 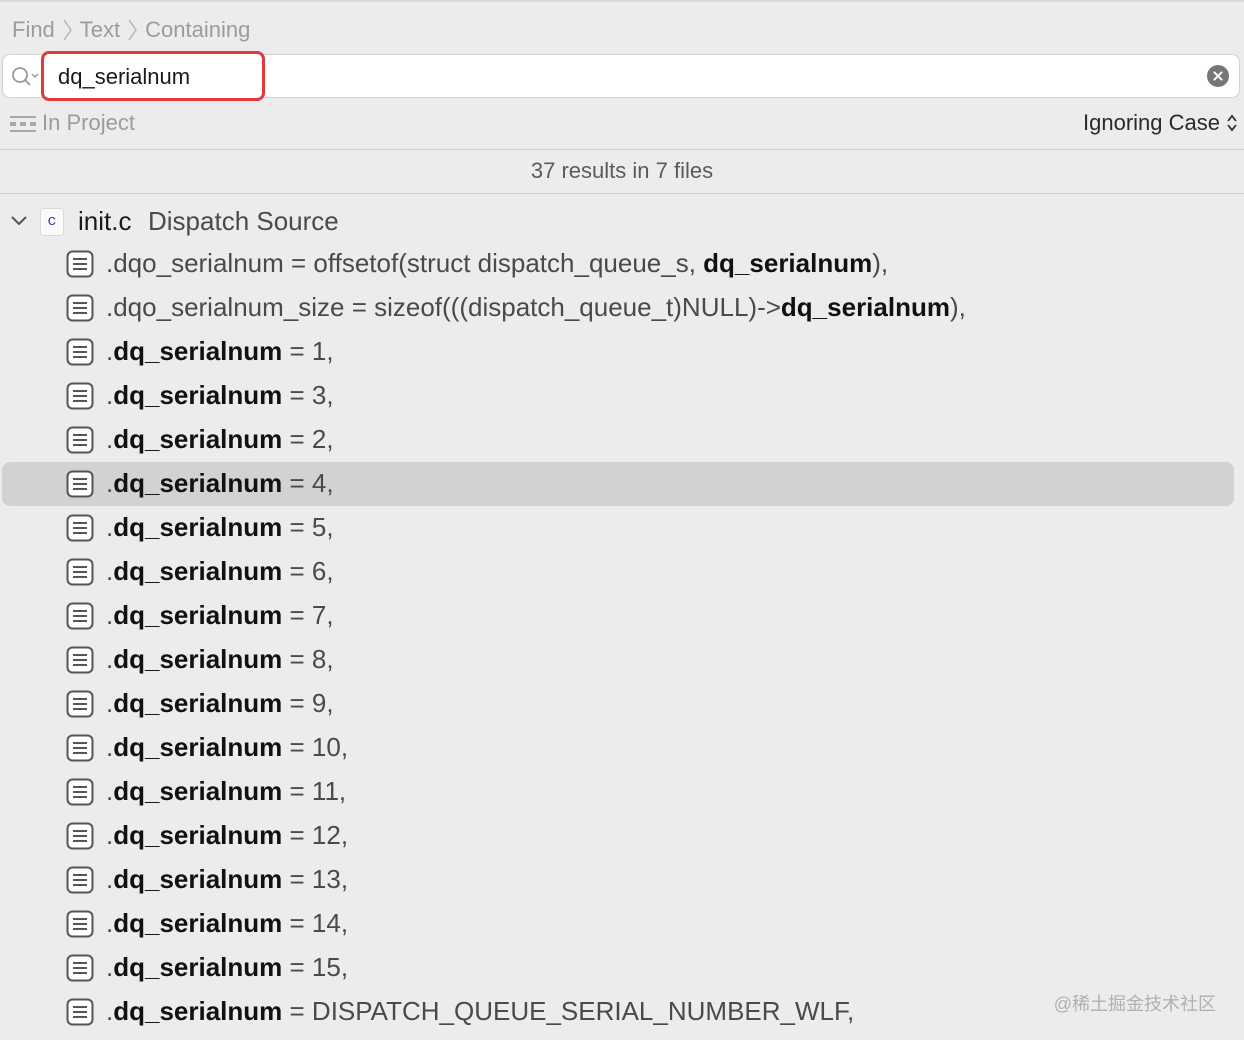 I want to click on result-text: .dq_serialnum = 11,, so click(x=226, y=791).